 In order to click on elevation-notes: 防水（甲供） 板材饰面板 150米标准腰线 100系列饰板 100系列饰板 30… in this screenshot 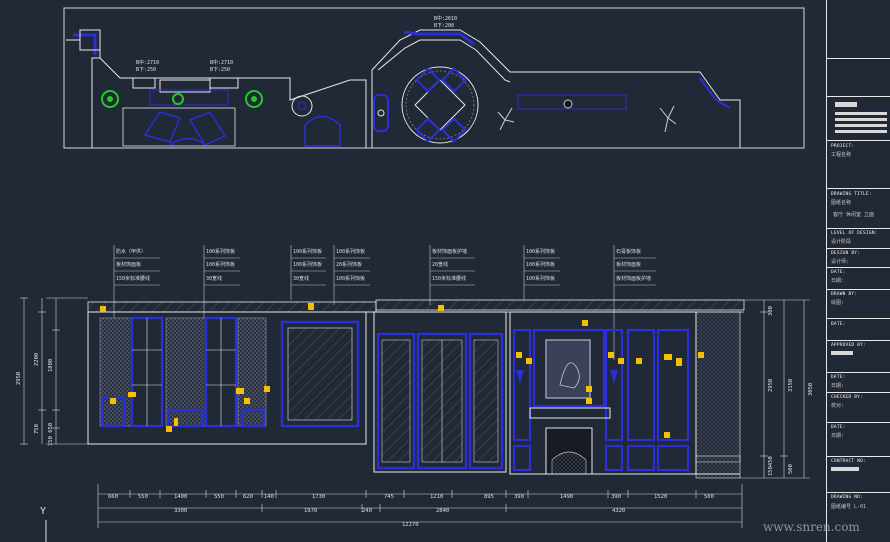, I will do `click(383, 265)`.